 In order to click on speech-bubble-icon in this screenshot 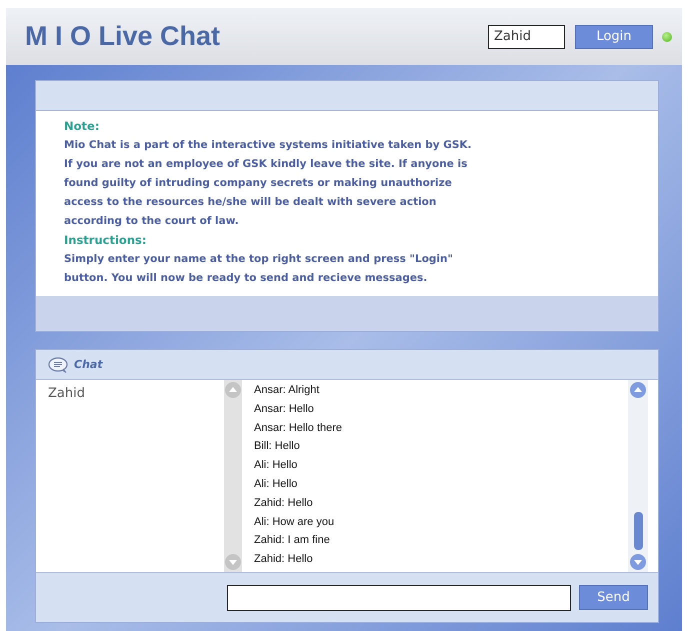, I will do `click(58, 364)`.